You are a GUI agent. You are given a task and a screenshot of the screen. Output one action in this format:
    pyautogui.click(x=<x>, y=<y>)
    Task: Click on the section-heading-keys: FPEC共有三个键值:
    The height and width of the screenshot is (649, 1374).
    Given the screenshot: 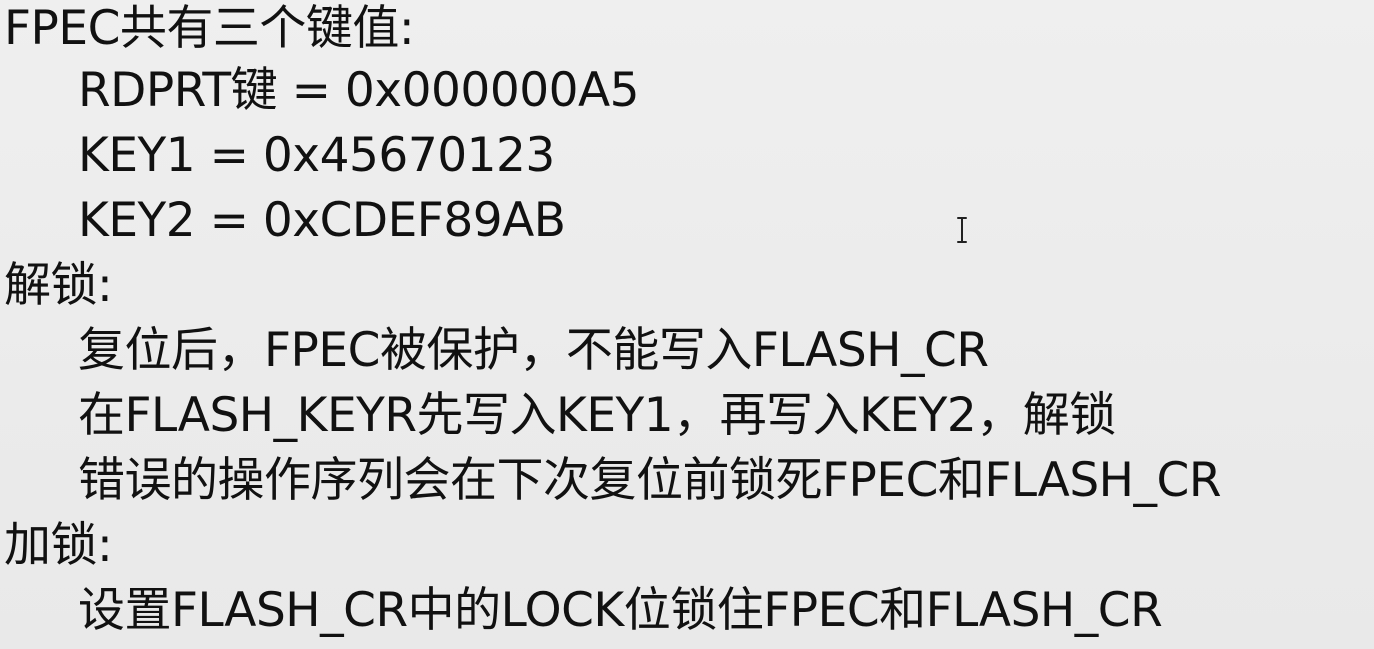 What is the action you would take?
    pyautogui.click(x=209, y=28)
    